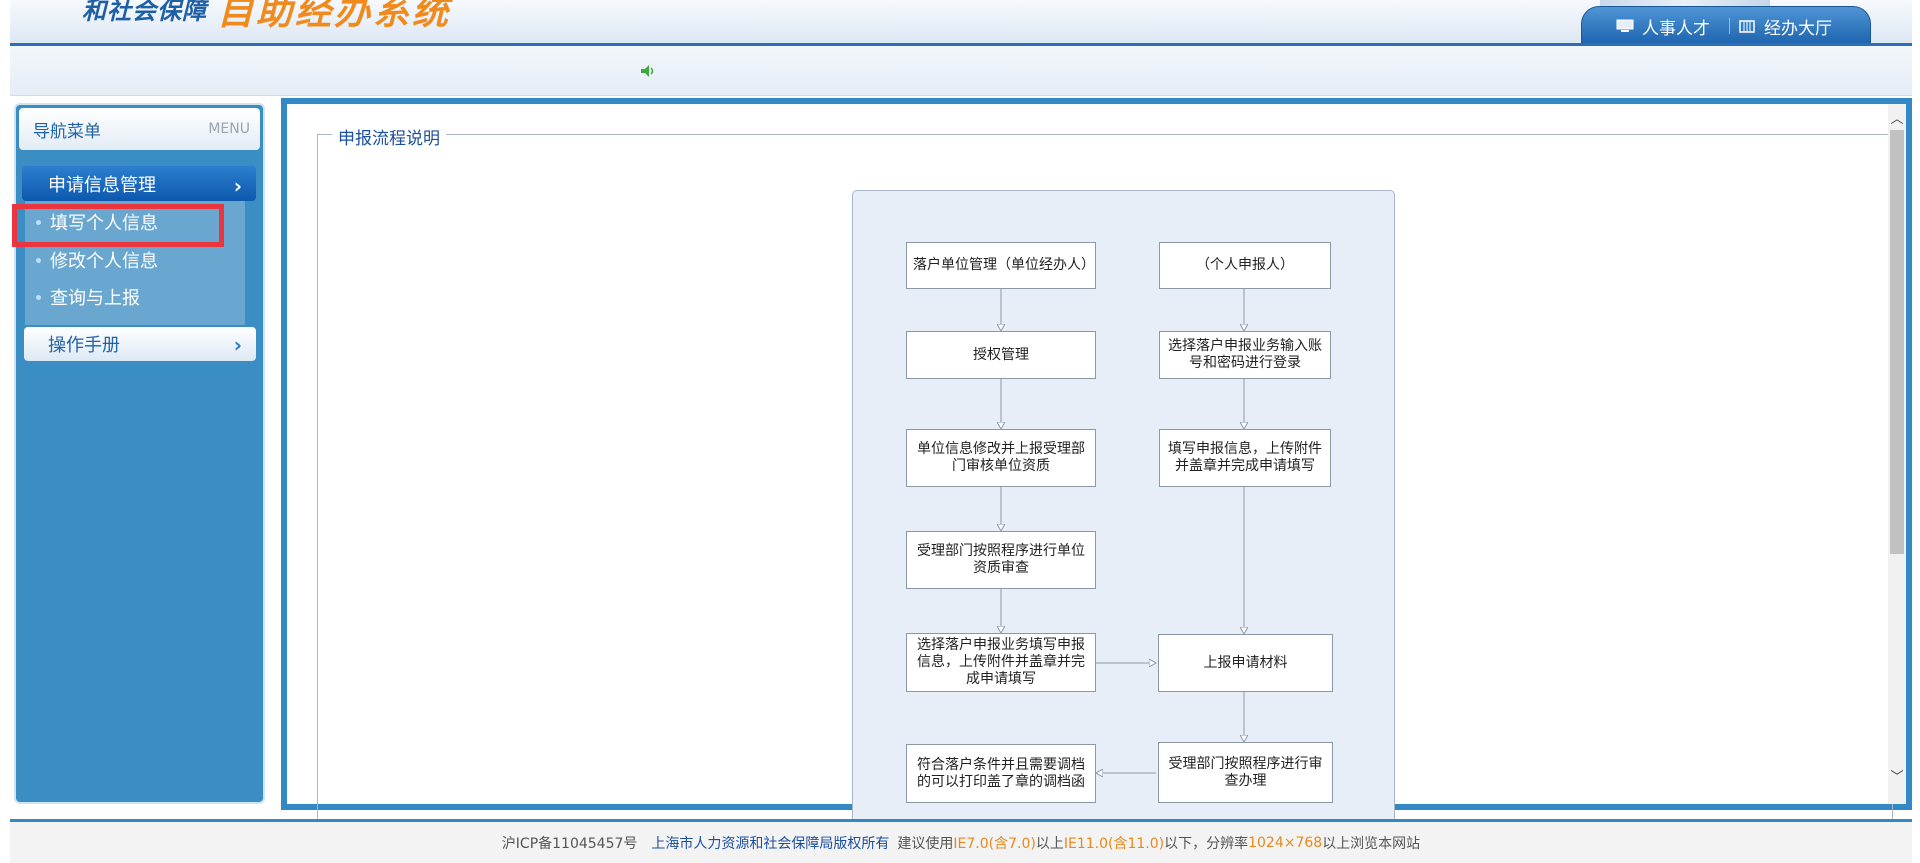 Image resolution: width=1920 pixels, height=863 pixels. I want to click on footer-text-1: 建议使用, so click(925, 843).